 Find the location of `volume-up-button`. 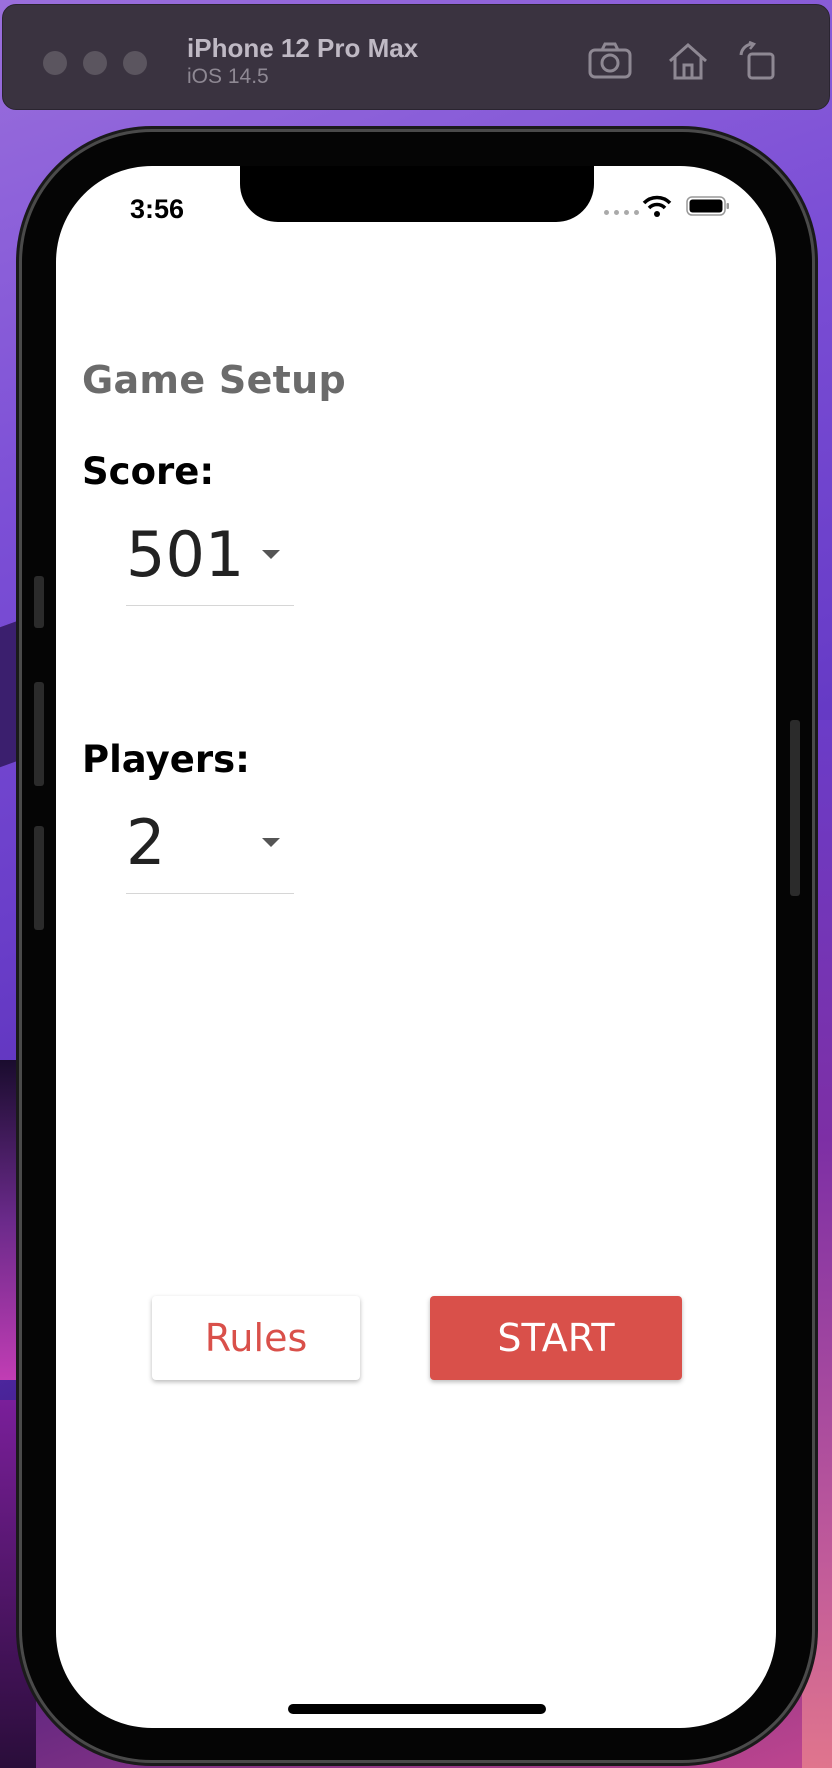

volume-up-button is located at coordinates (39, 734).